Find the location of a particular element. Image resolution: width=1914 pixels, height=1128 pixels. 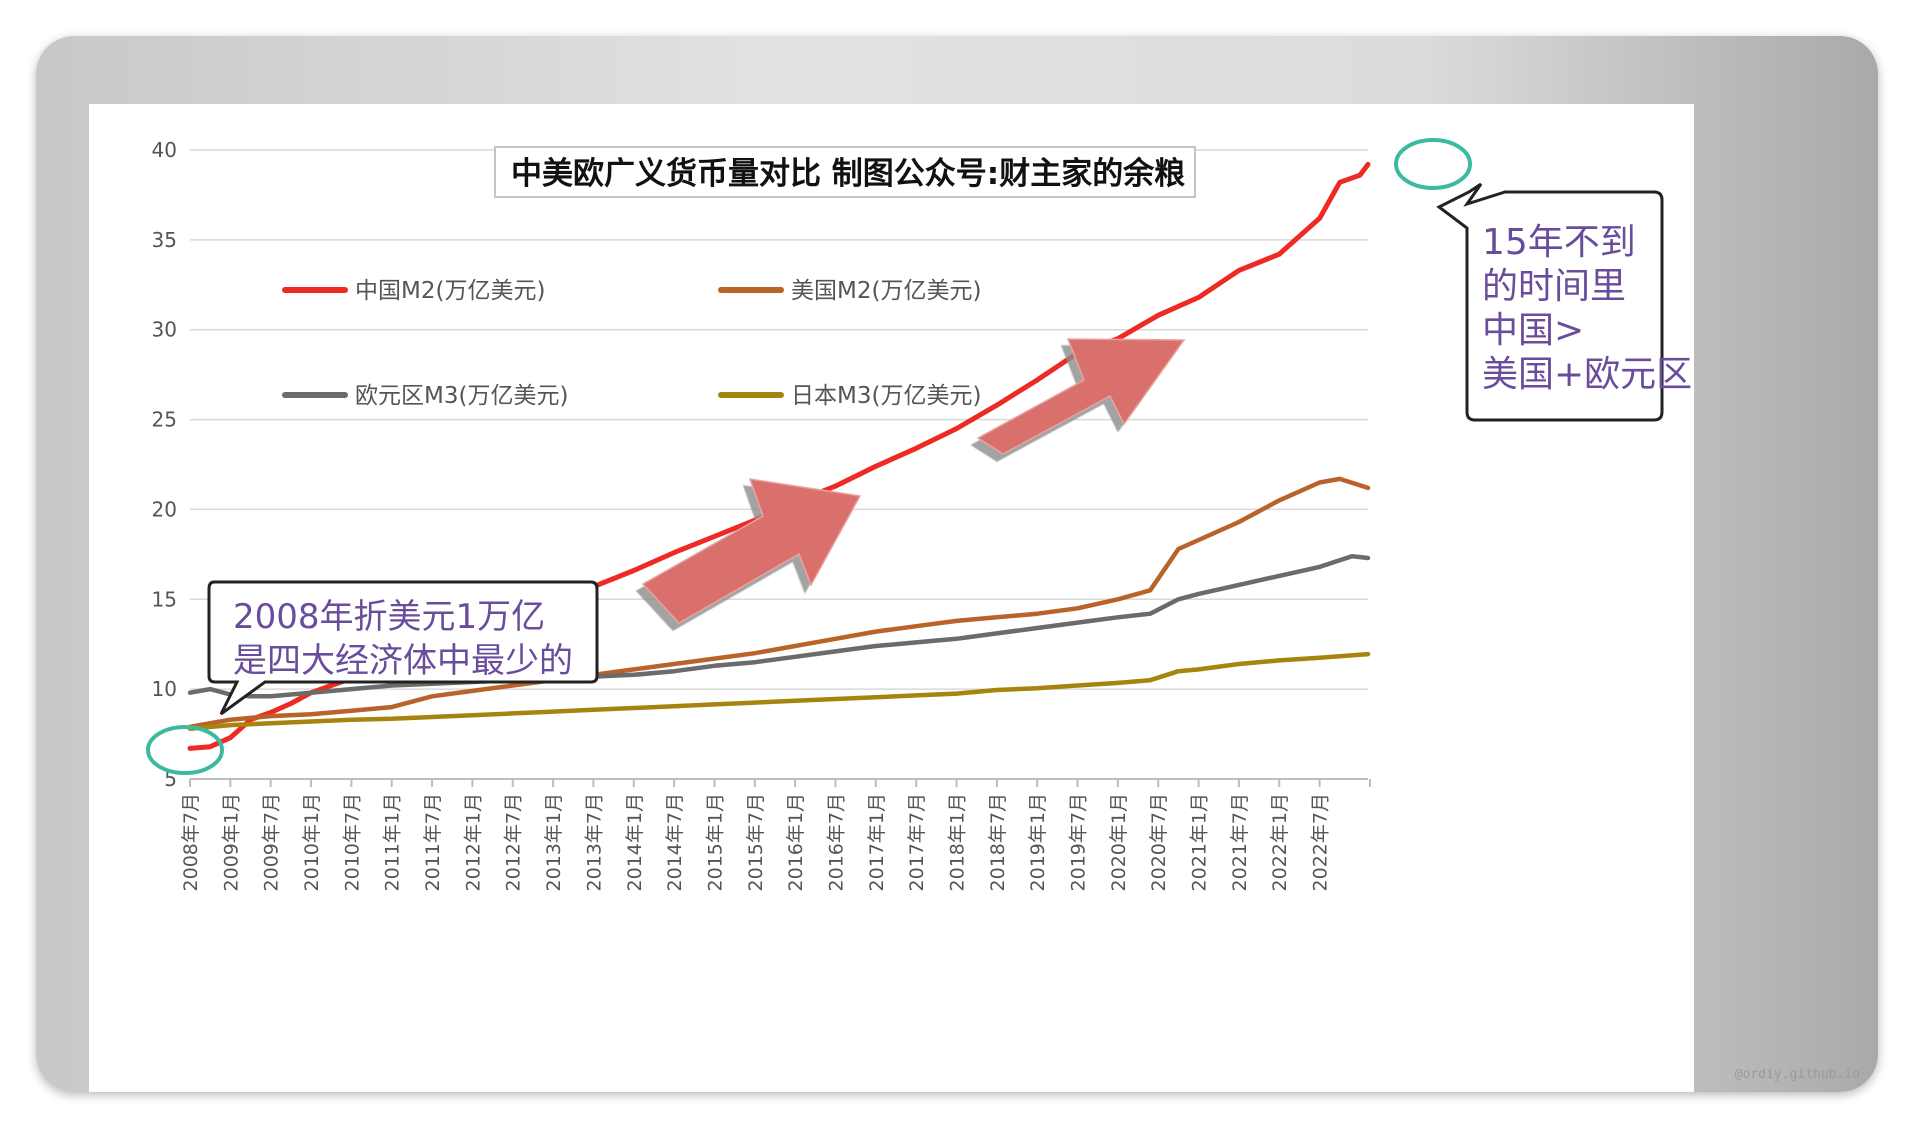

watermark: @ordiy.github.io is located at coordinates (1797, 1074).